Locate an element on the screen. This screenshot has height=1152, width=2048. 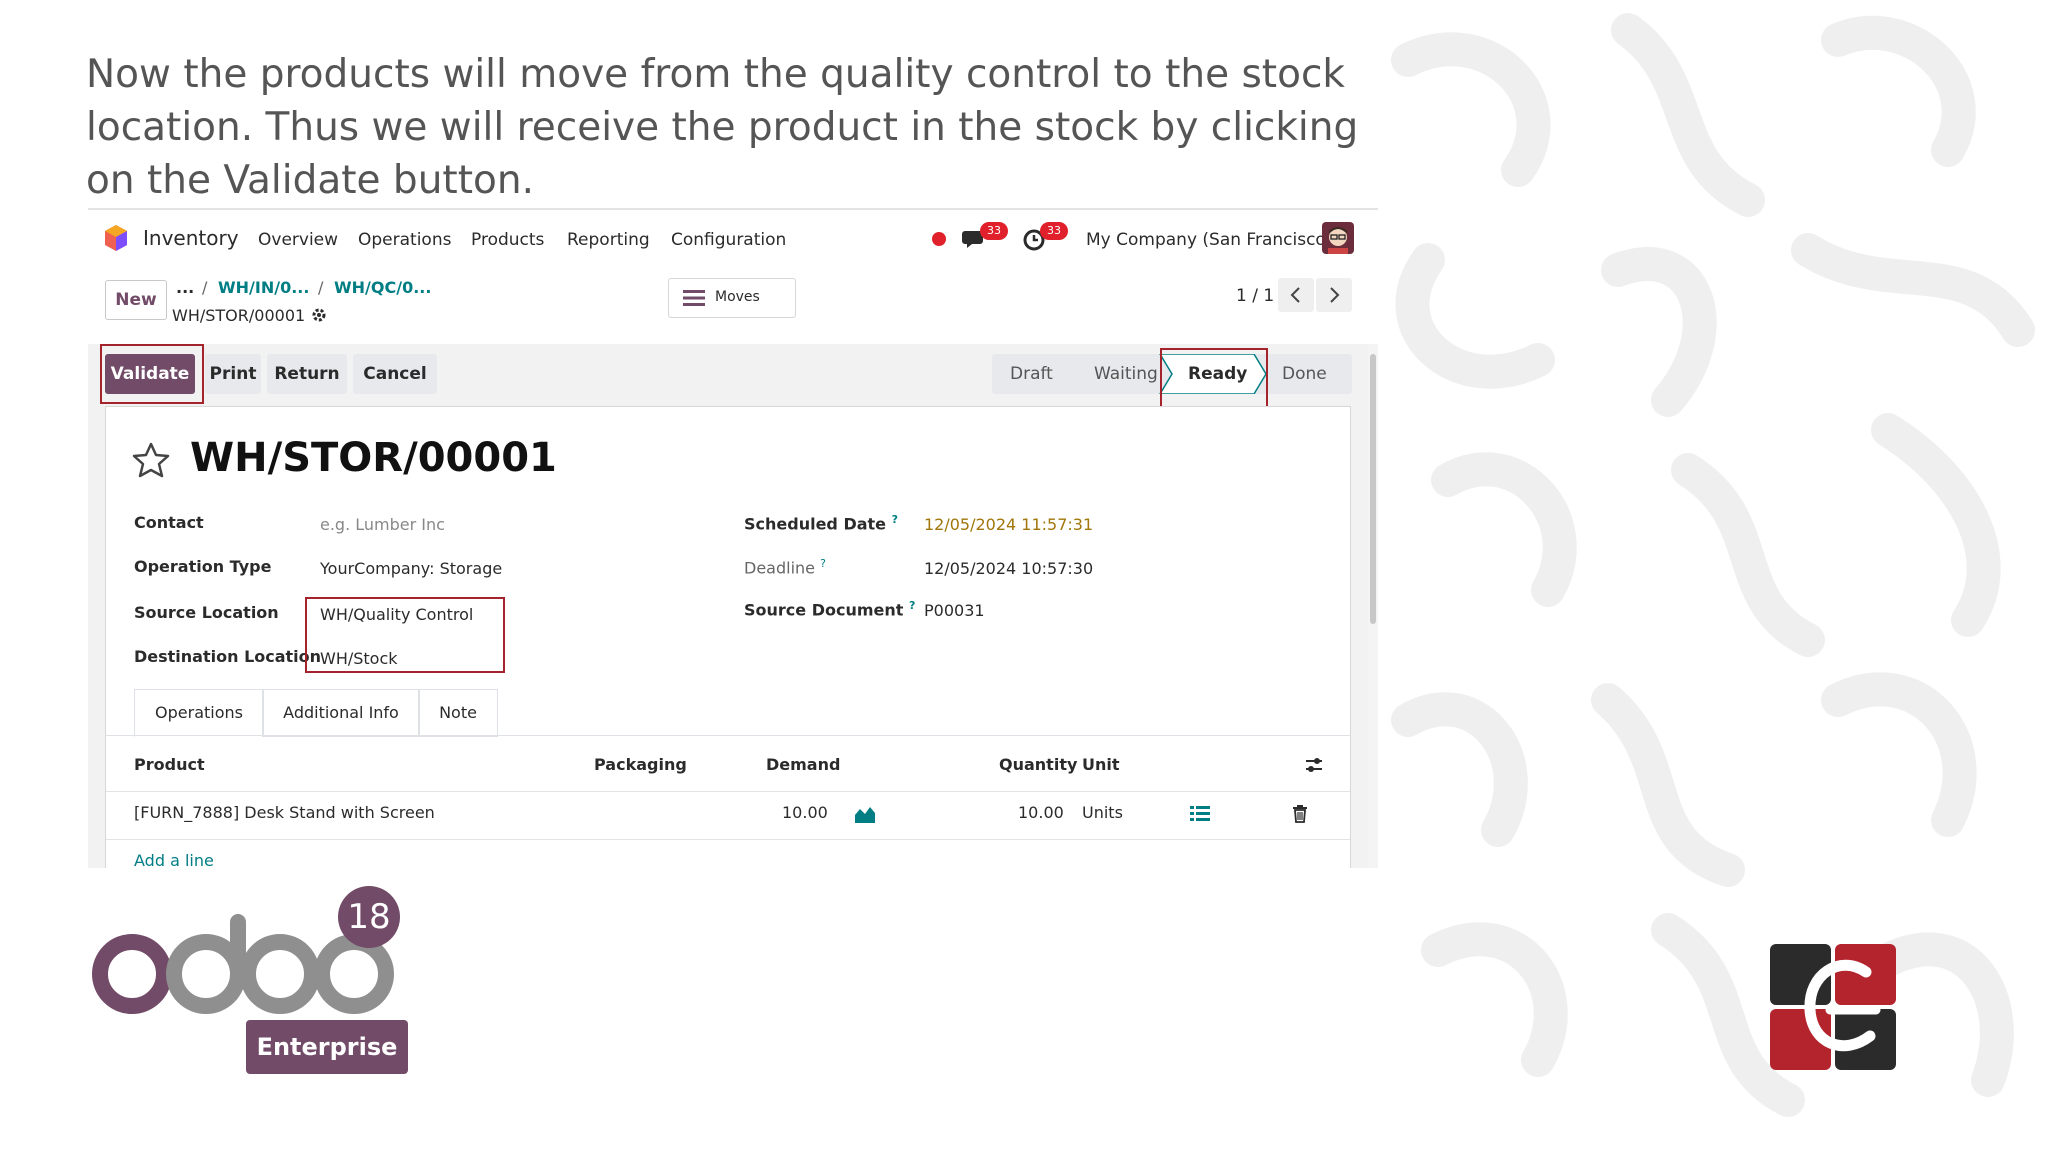
row-product: [FURN_7888] Desk Stand with Screen is located at coordinates (284, 812).